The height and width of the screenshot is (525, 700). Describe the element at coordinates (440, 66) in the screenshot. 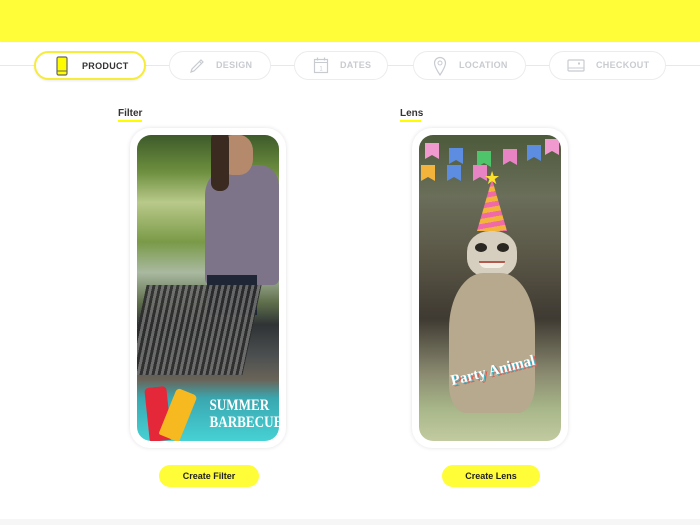

I see `map-pin-icon` at that location.